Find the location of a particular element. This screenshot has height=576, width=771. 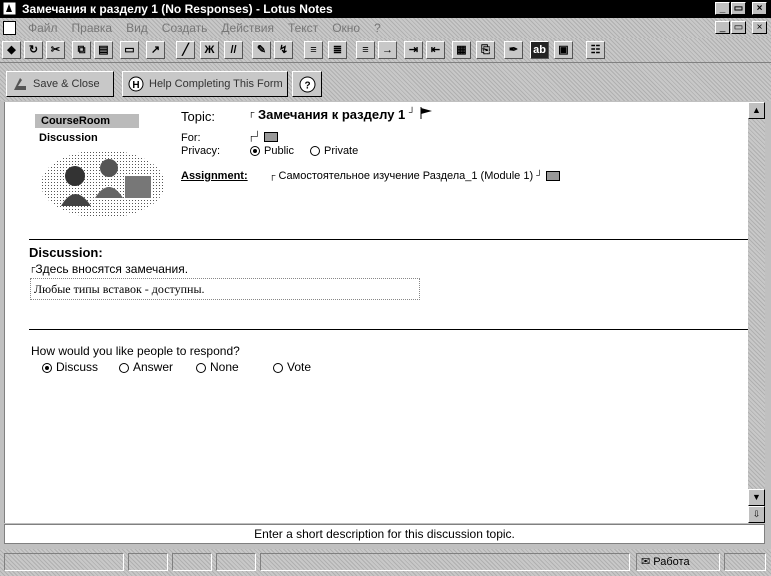

respond-discuss-option: Discuss is located at coordinates (70, 367).